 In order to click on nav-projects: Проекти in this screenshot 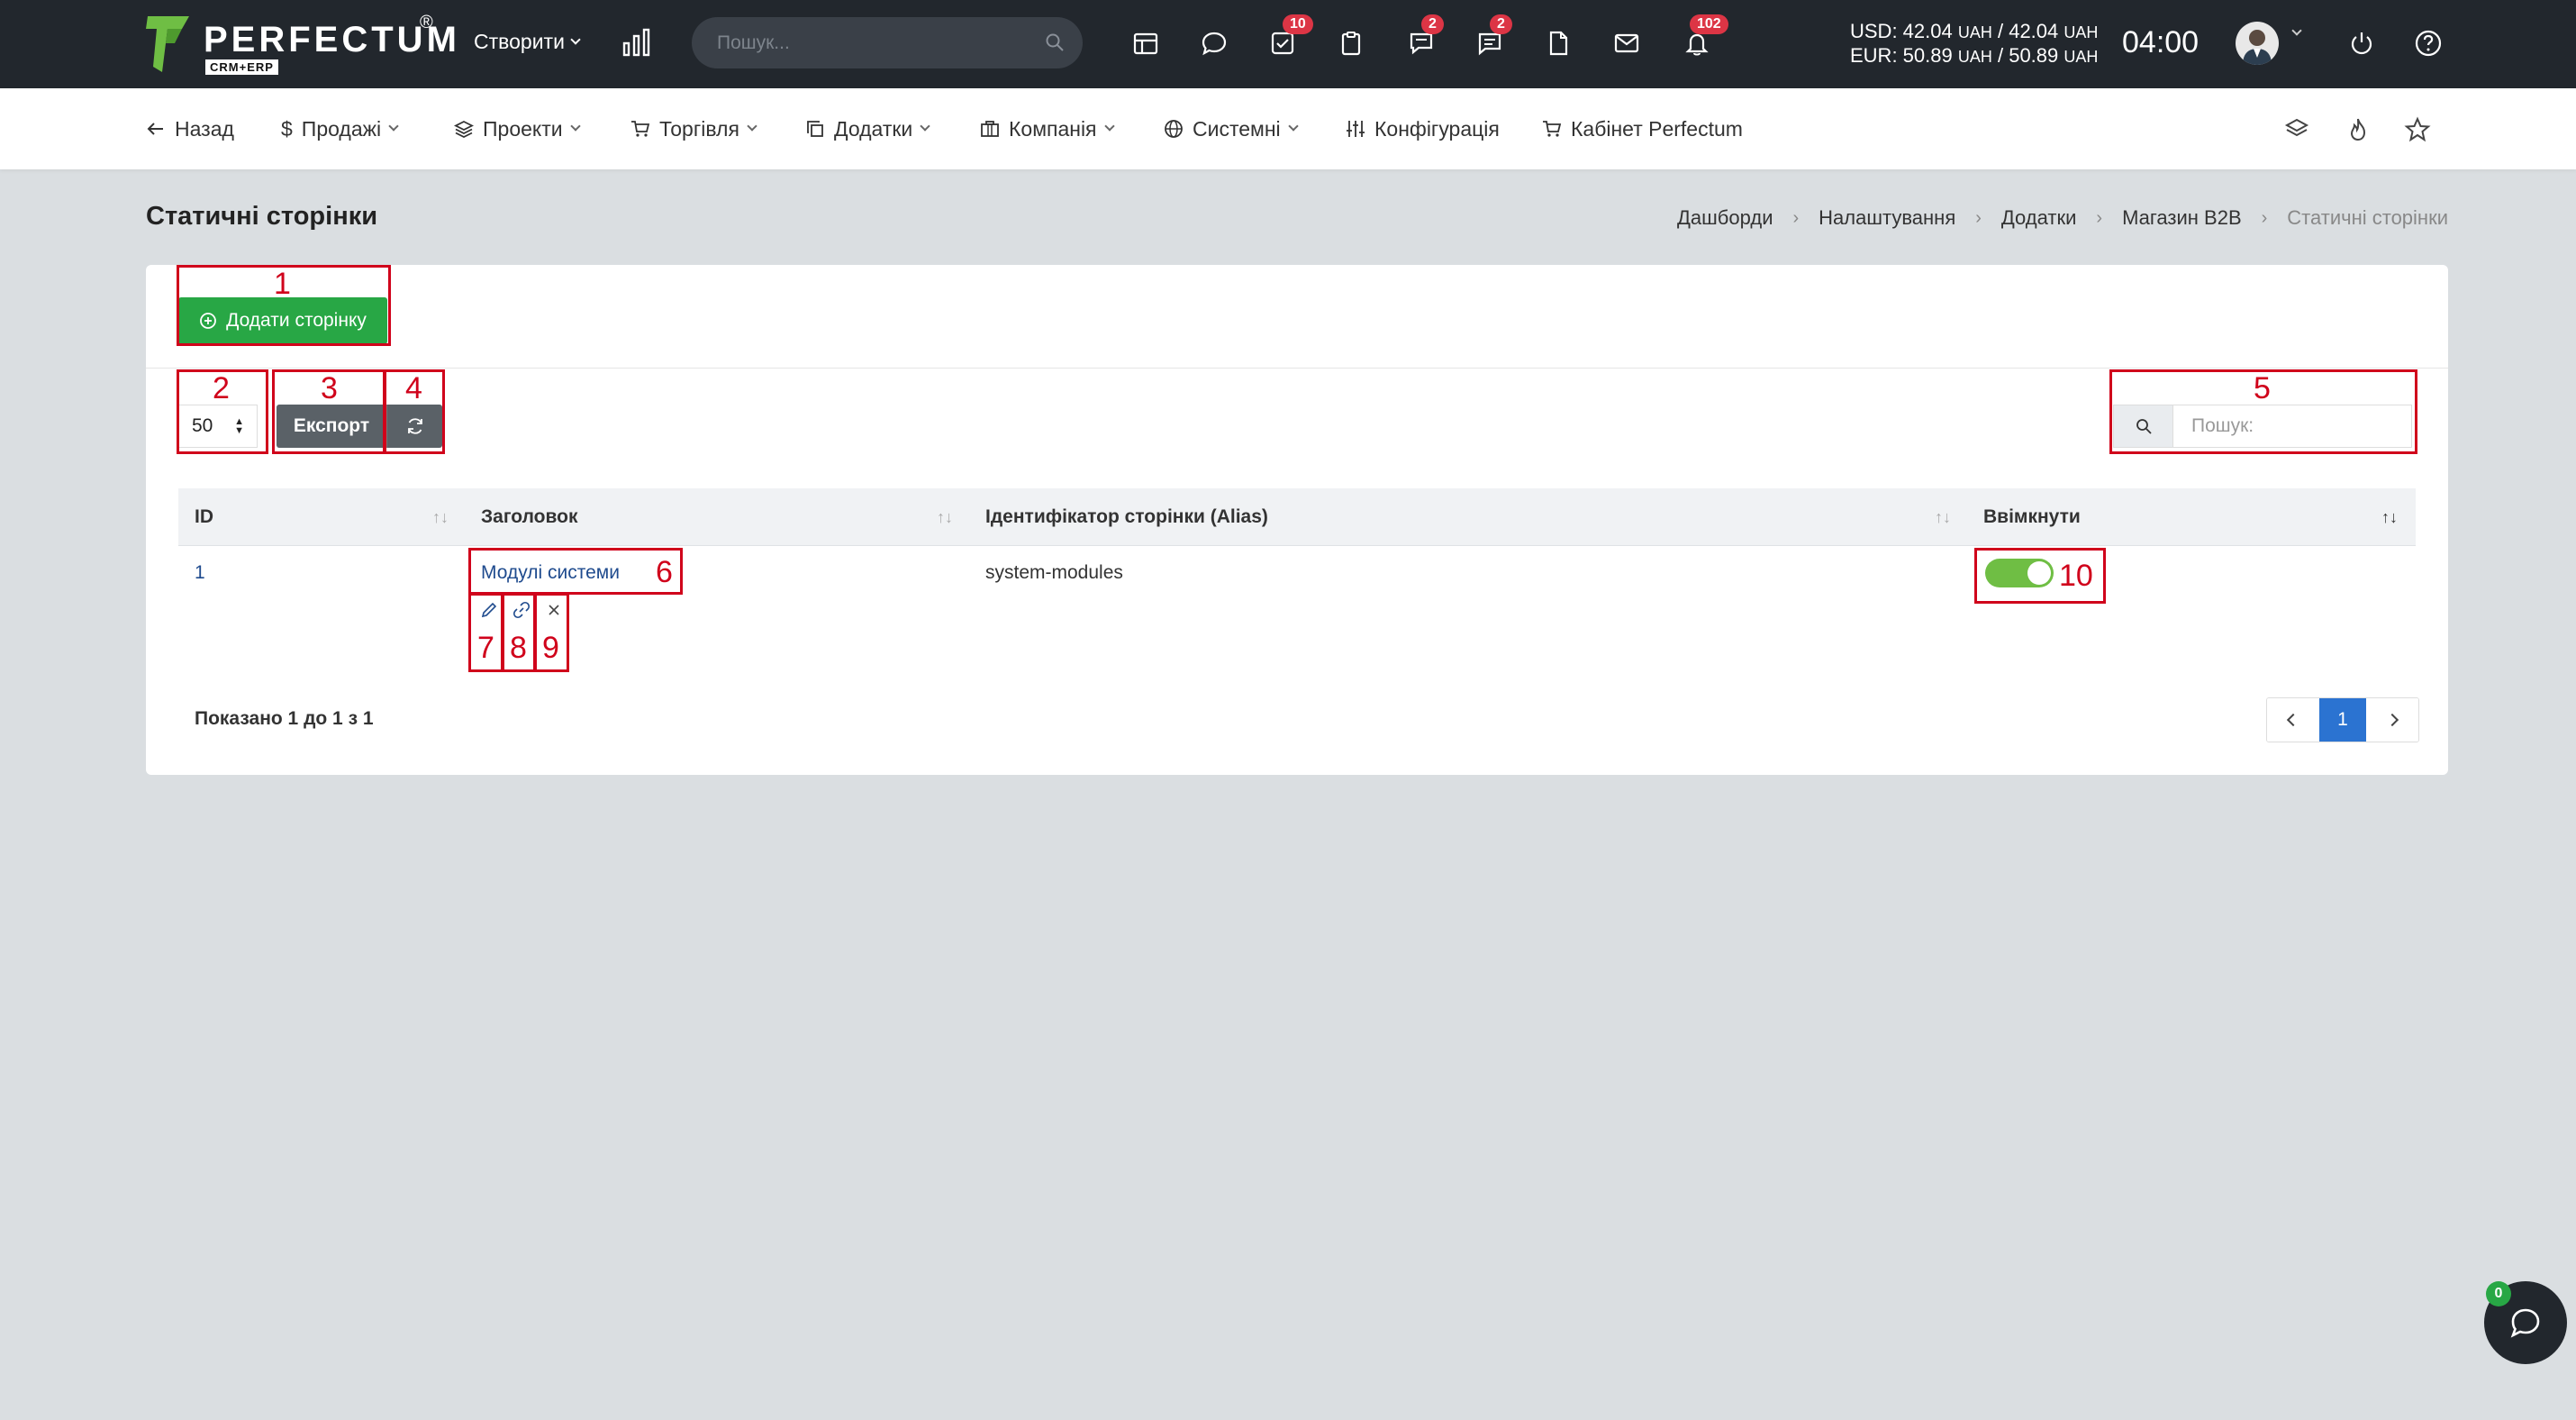, I will do `click(517, 128)`.